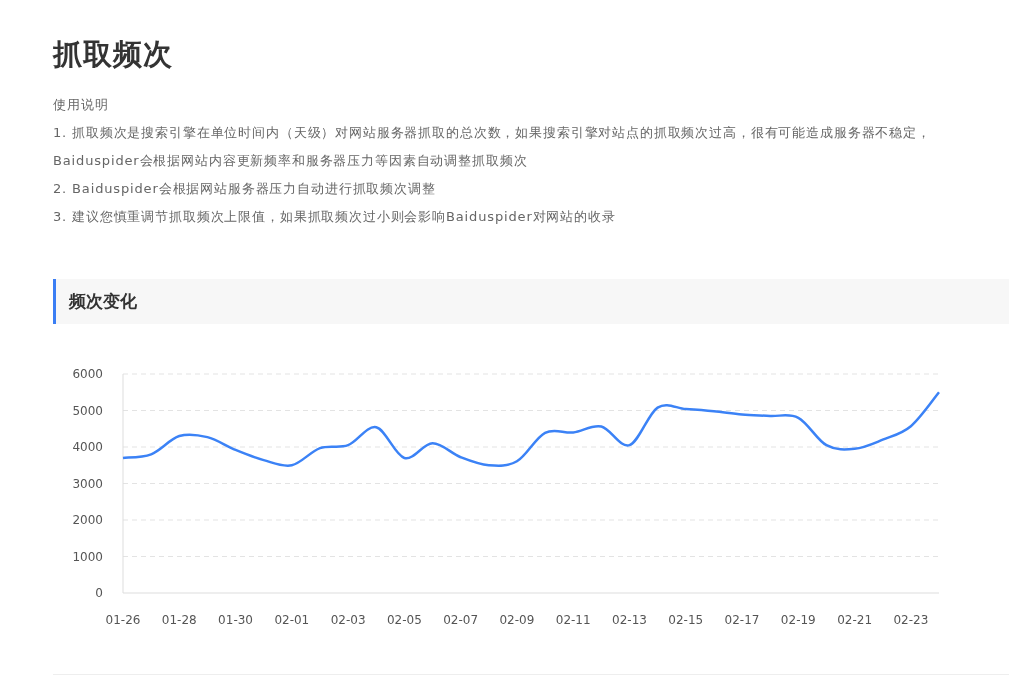 The height and width of the screenshot is (675, 1035). I want to click on x-axis-label: 02-03, so click(348, 620).